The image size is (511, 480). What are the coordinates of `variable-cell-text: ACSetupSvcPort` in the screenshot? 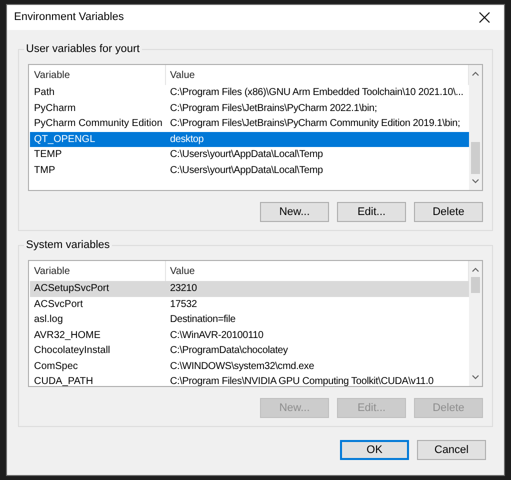 It's located at (71, 289).